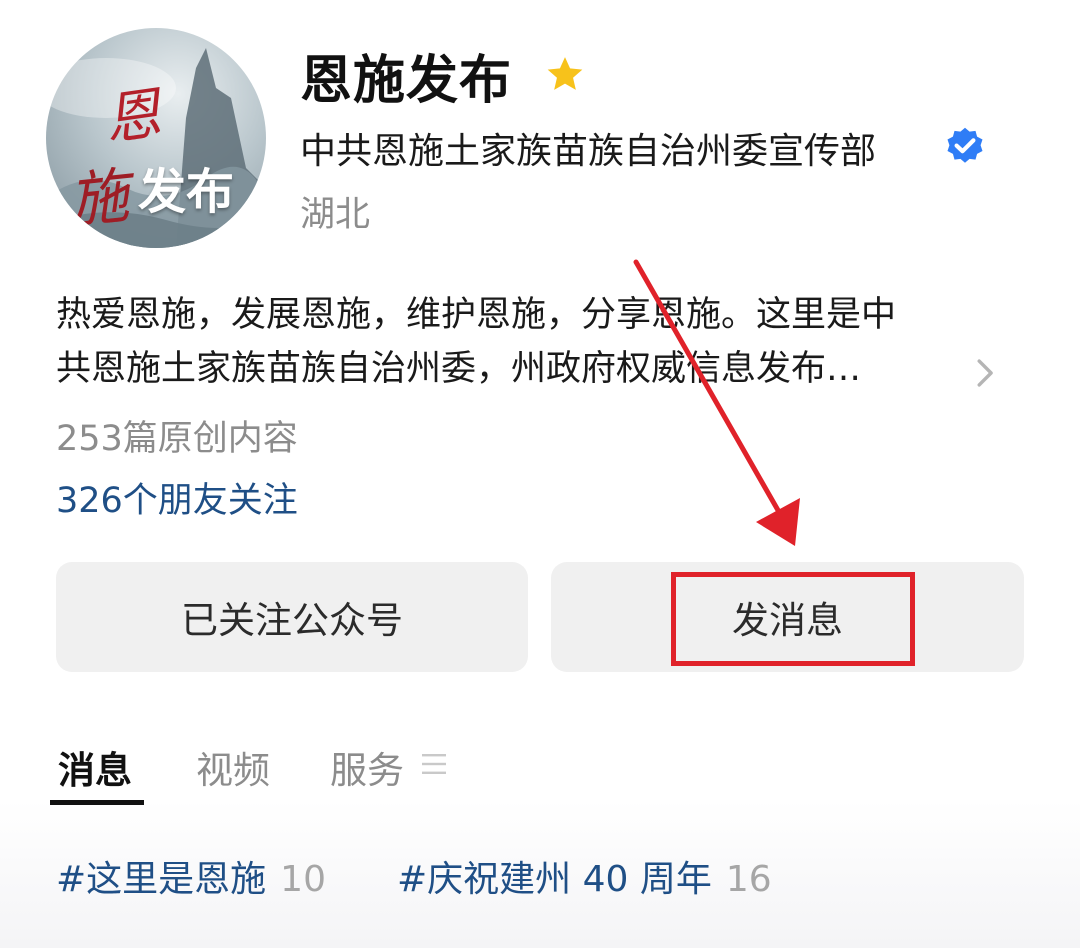  I want to click on active-tab-indicator, so click(97, 802).